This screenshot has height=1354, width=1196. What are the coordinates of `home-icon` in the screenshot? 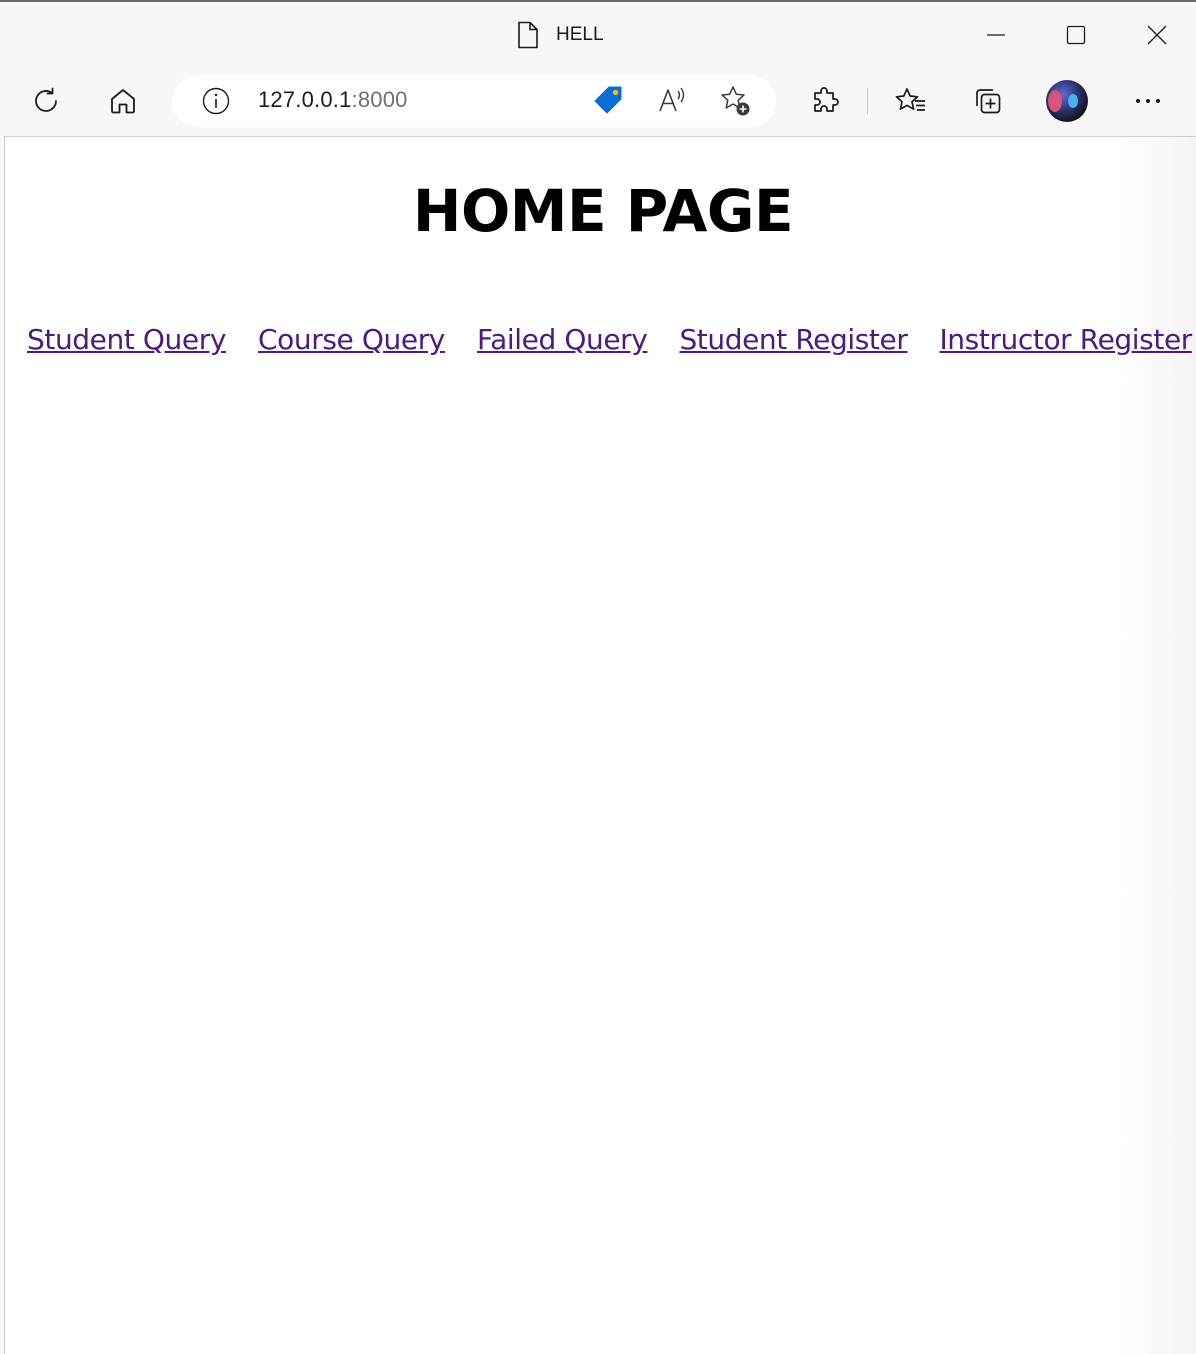 It's located at (123, 101).